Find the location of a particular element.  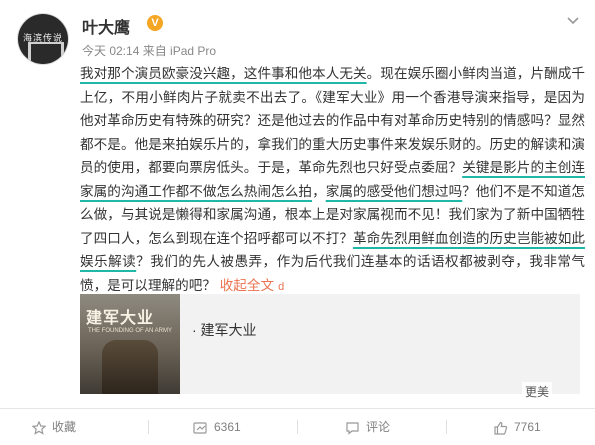

action-toolbar: 收藏 6361 评论 7761 is located at coordinates (297, 426).